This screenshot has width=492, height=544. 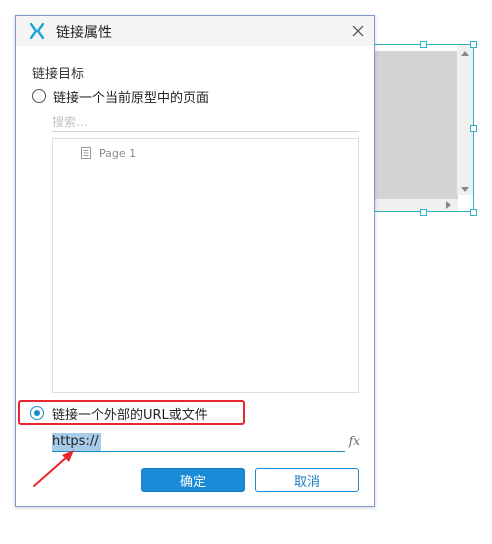 What do you see at coordinates (473, 128) in the screenshot?
I see `resize-handle-right` at bounding box center [473, 128].